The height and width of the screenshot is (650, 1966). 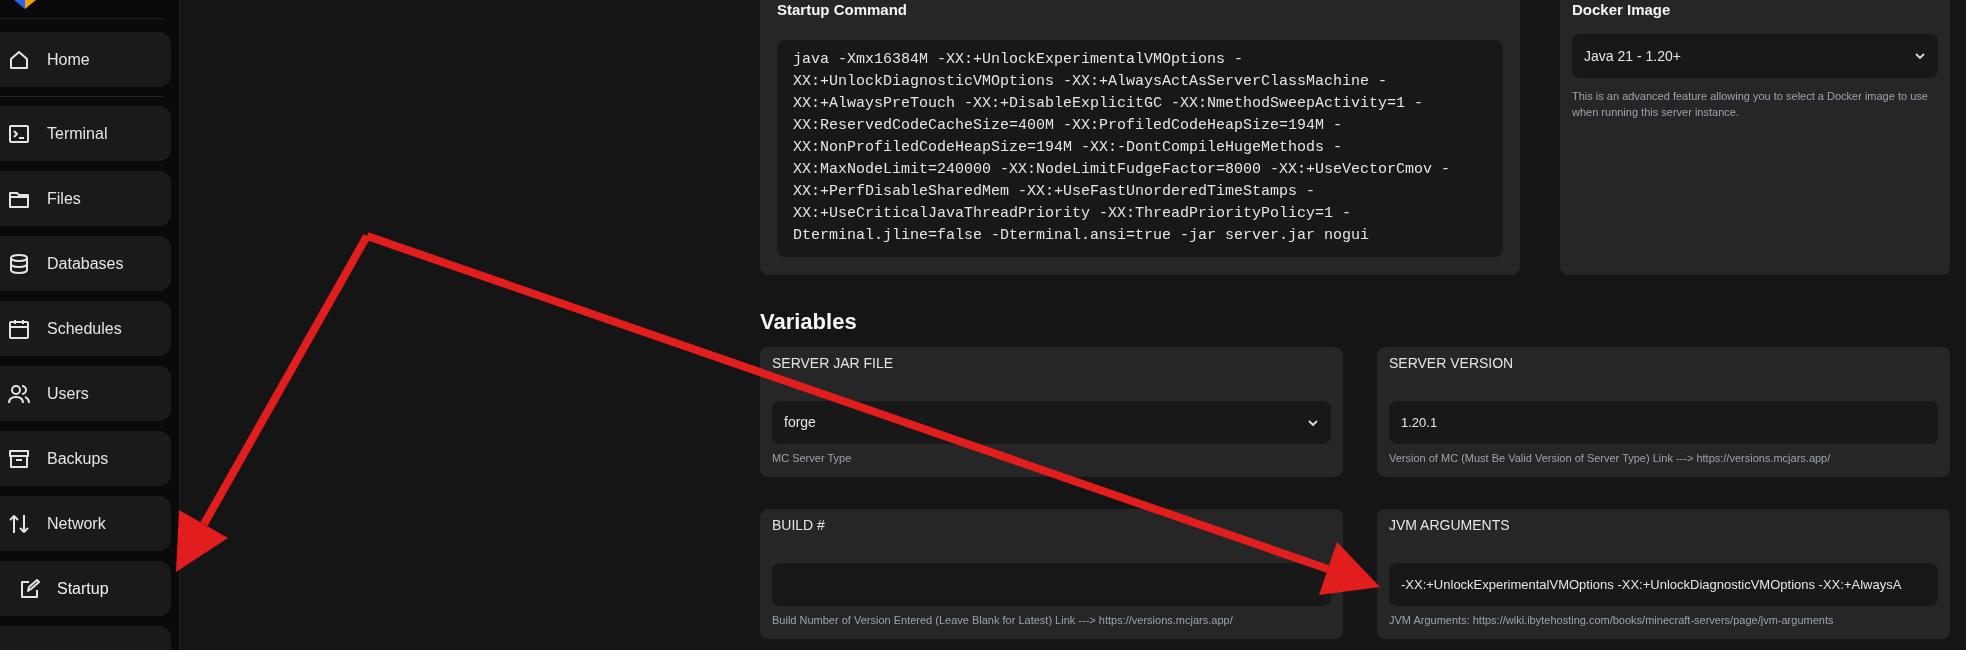 What do you see at coordinates (1002, 620) in the screenshot?
I see `variable-description: Build Number of Version Entered (Leave Blank for Latest) Link ---> https://versions.mcjars.app/` at bounding box center [1002, 620].